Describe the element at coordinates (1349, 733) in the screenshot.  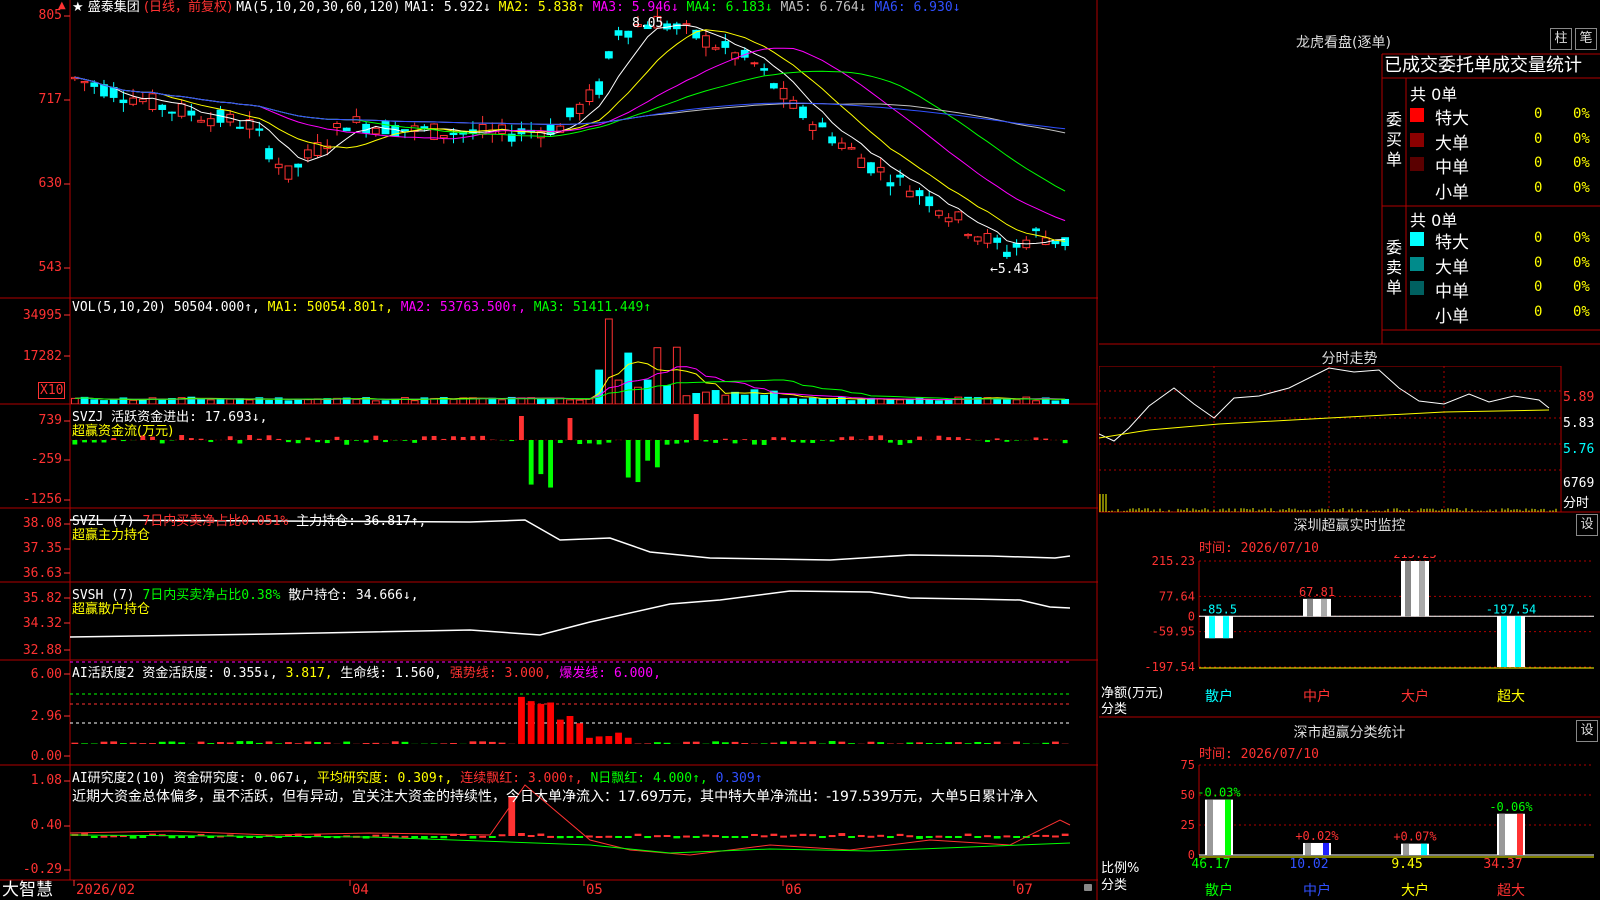
I see `sz-class-title: 深市超赢分类统计` at that location.